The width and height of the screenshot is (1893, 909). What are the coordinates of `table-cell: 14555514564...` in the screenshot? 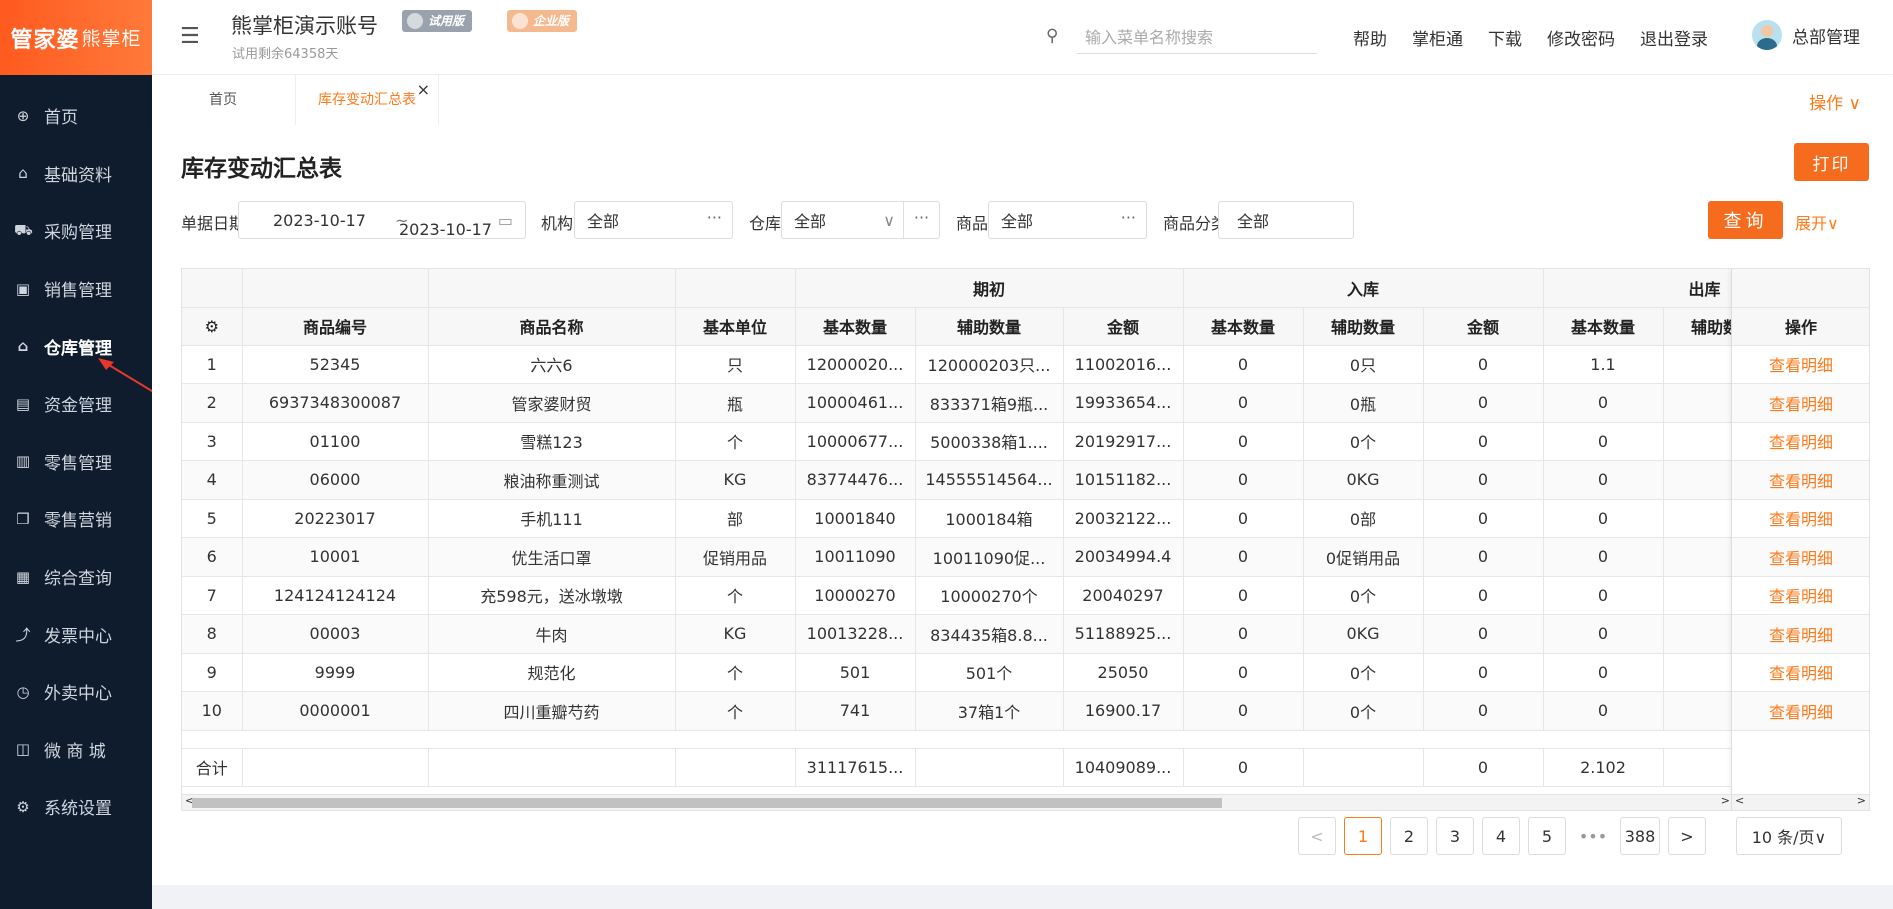 It's located at (989, 480).